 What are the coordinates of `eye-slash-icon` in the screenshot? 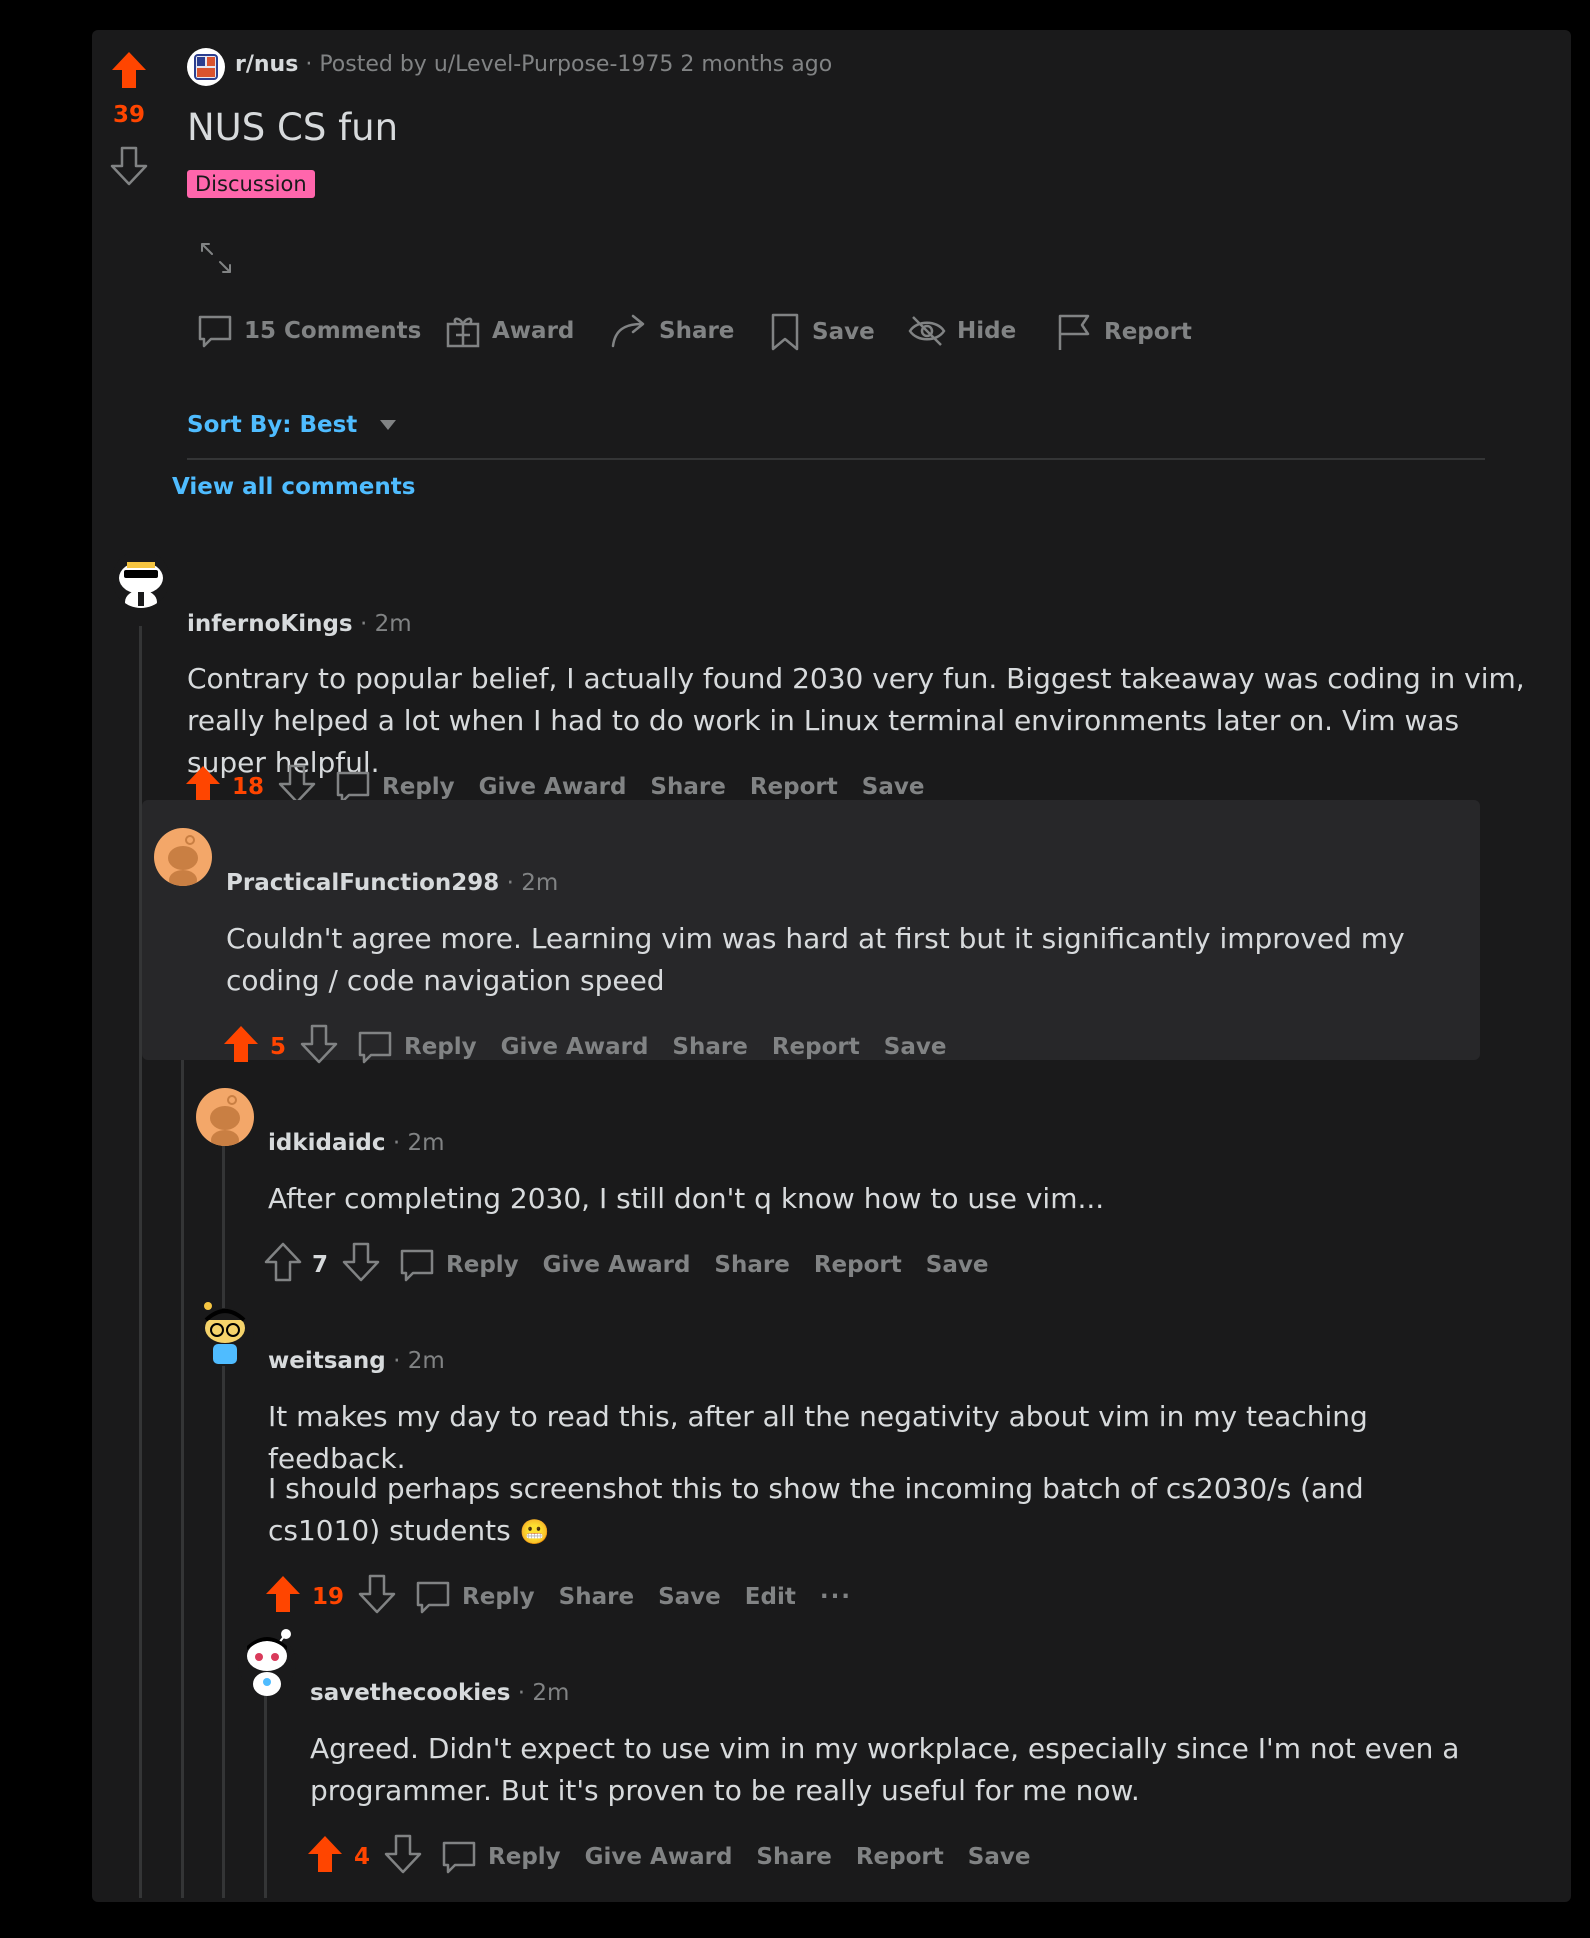 It's located at (927, 331).